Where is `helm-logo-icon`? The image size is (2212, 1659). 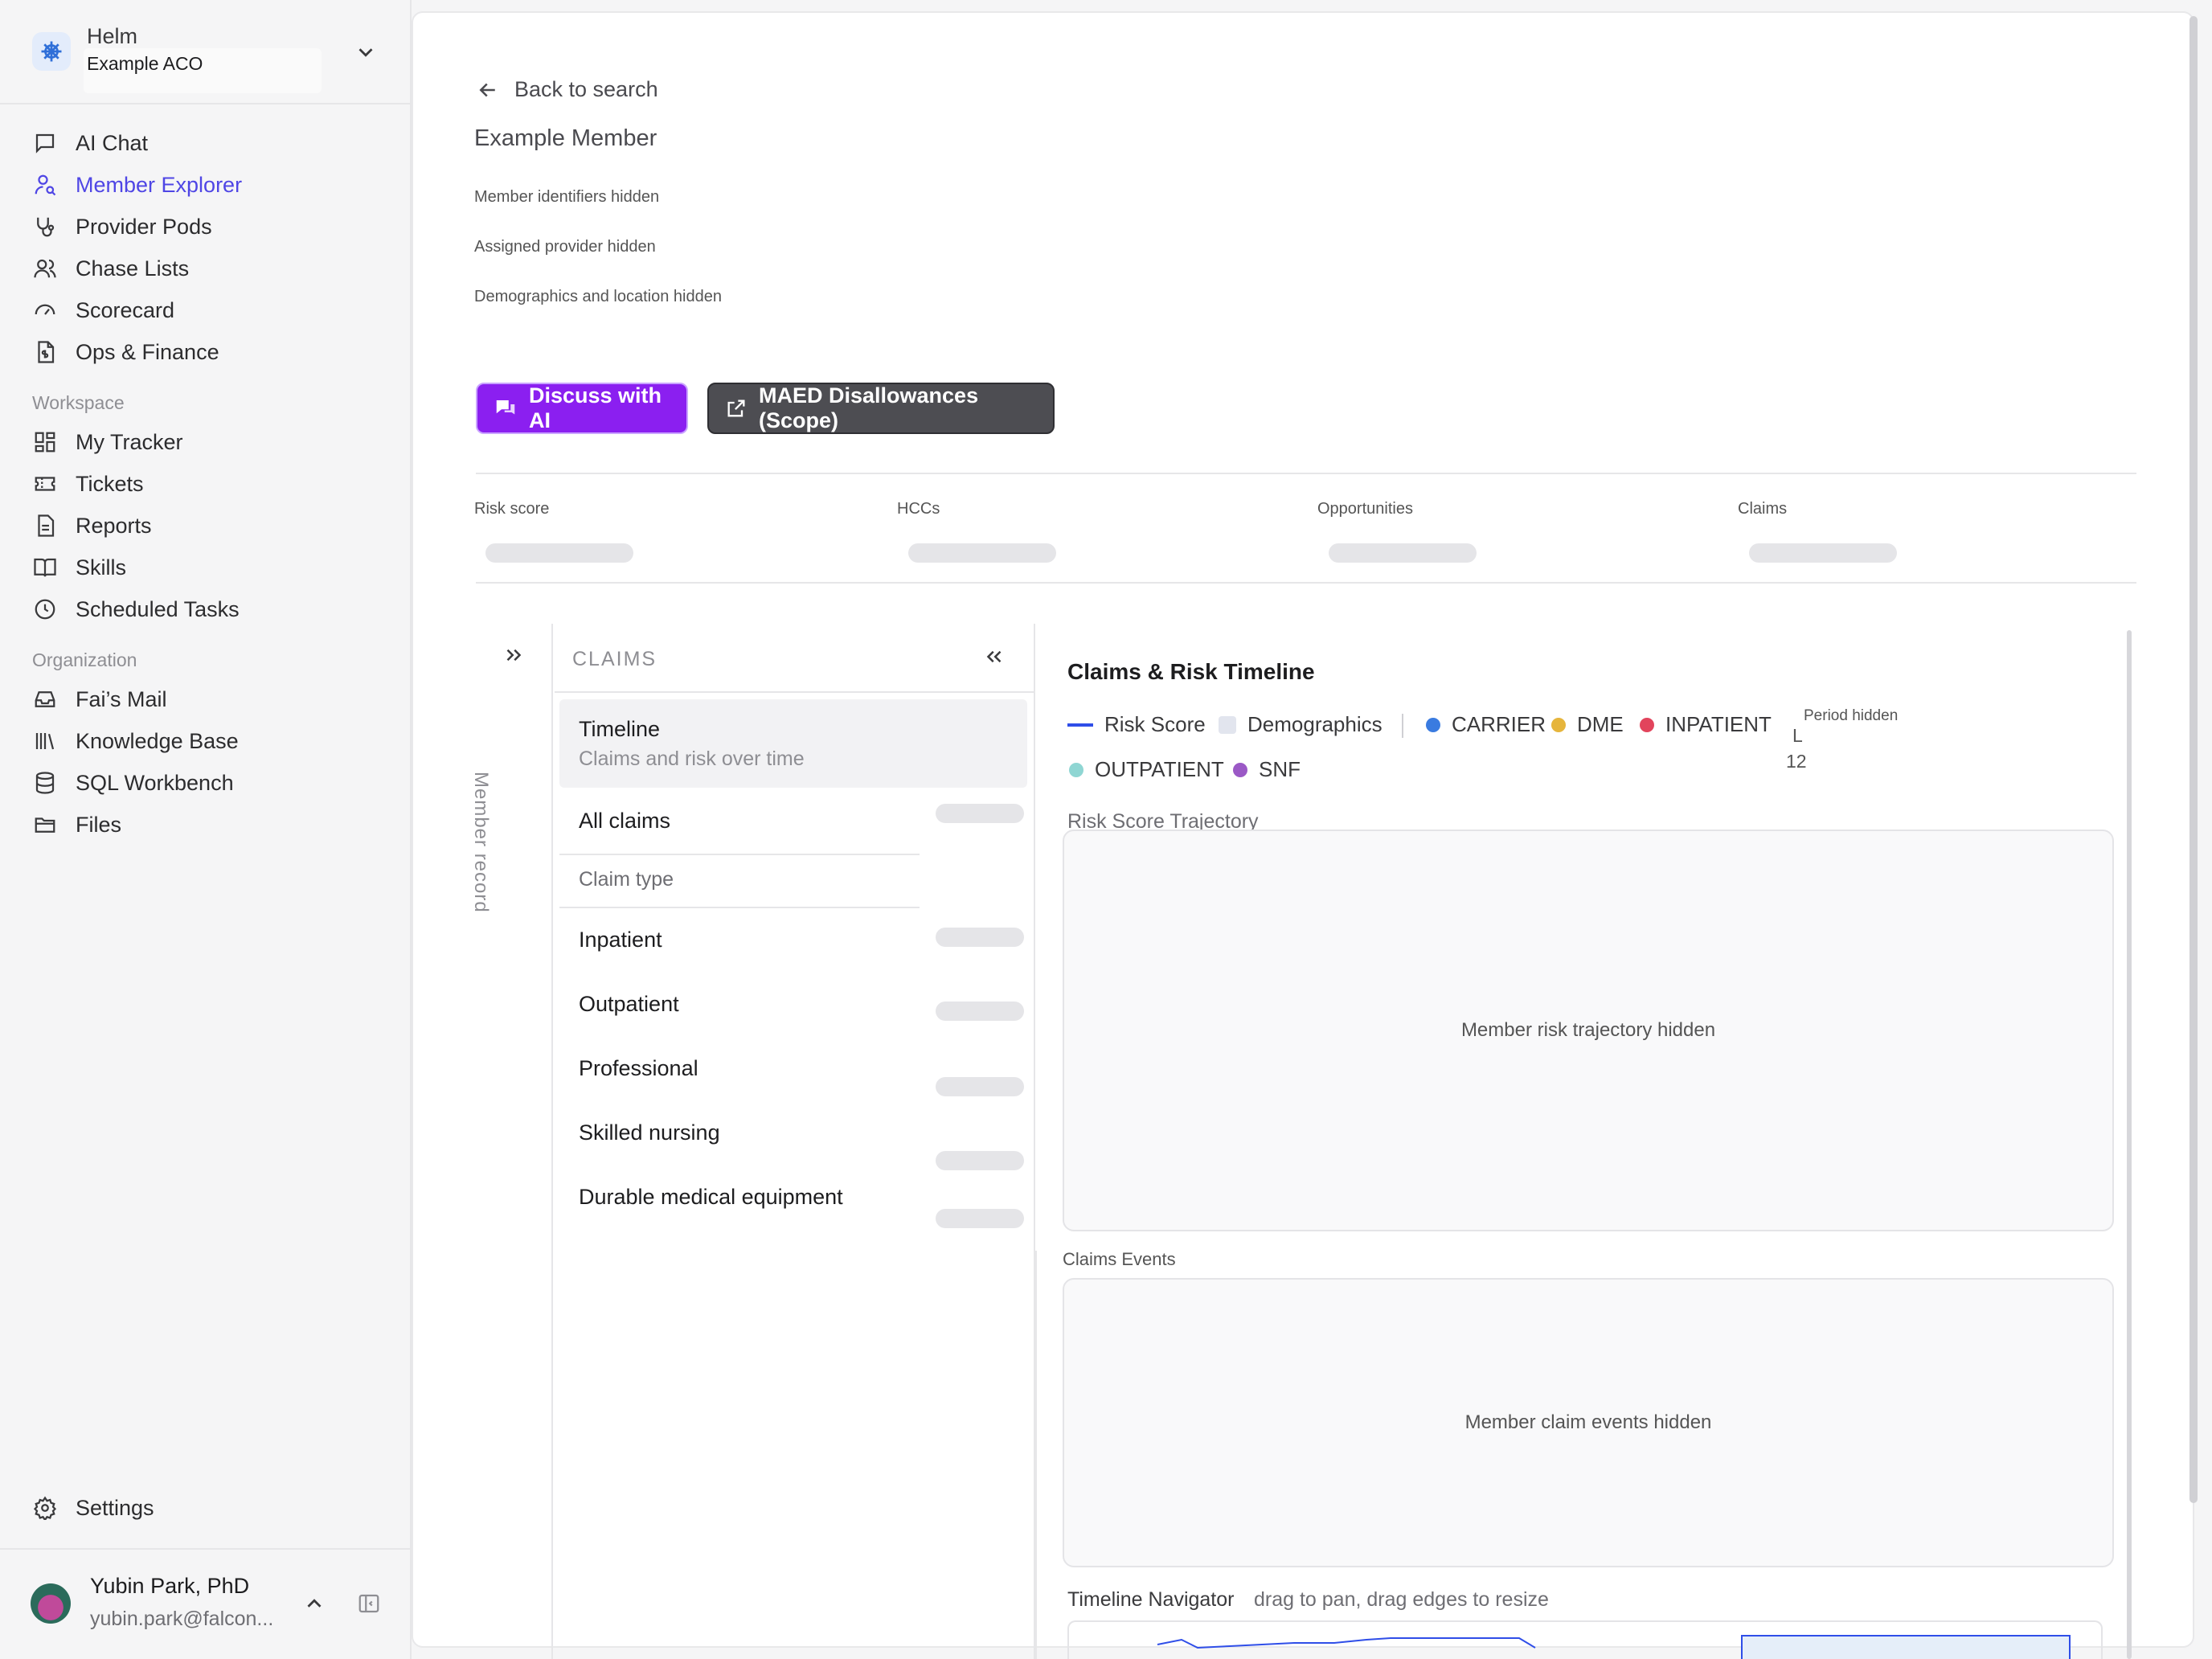
helm-logo-icon is located at coordinates (51, 51).